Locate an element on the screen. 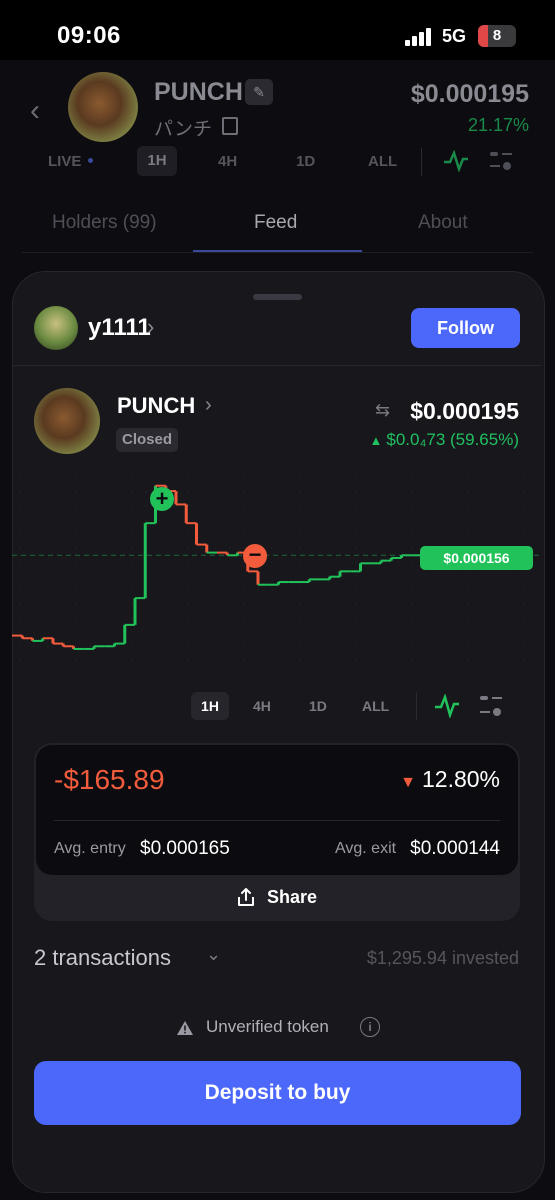 Image resolution: width=555 pixels, height=1200 pixels. swap-icon: ⇆ is located at coordinates (382, 410).